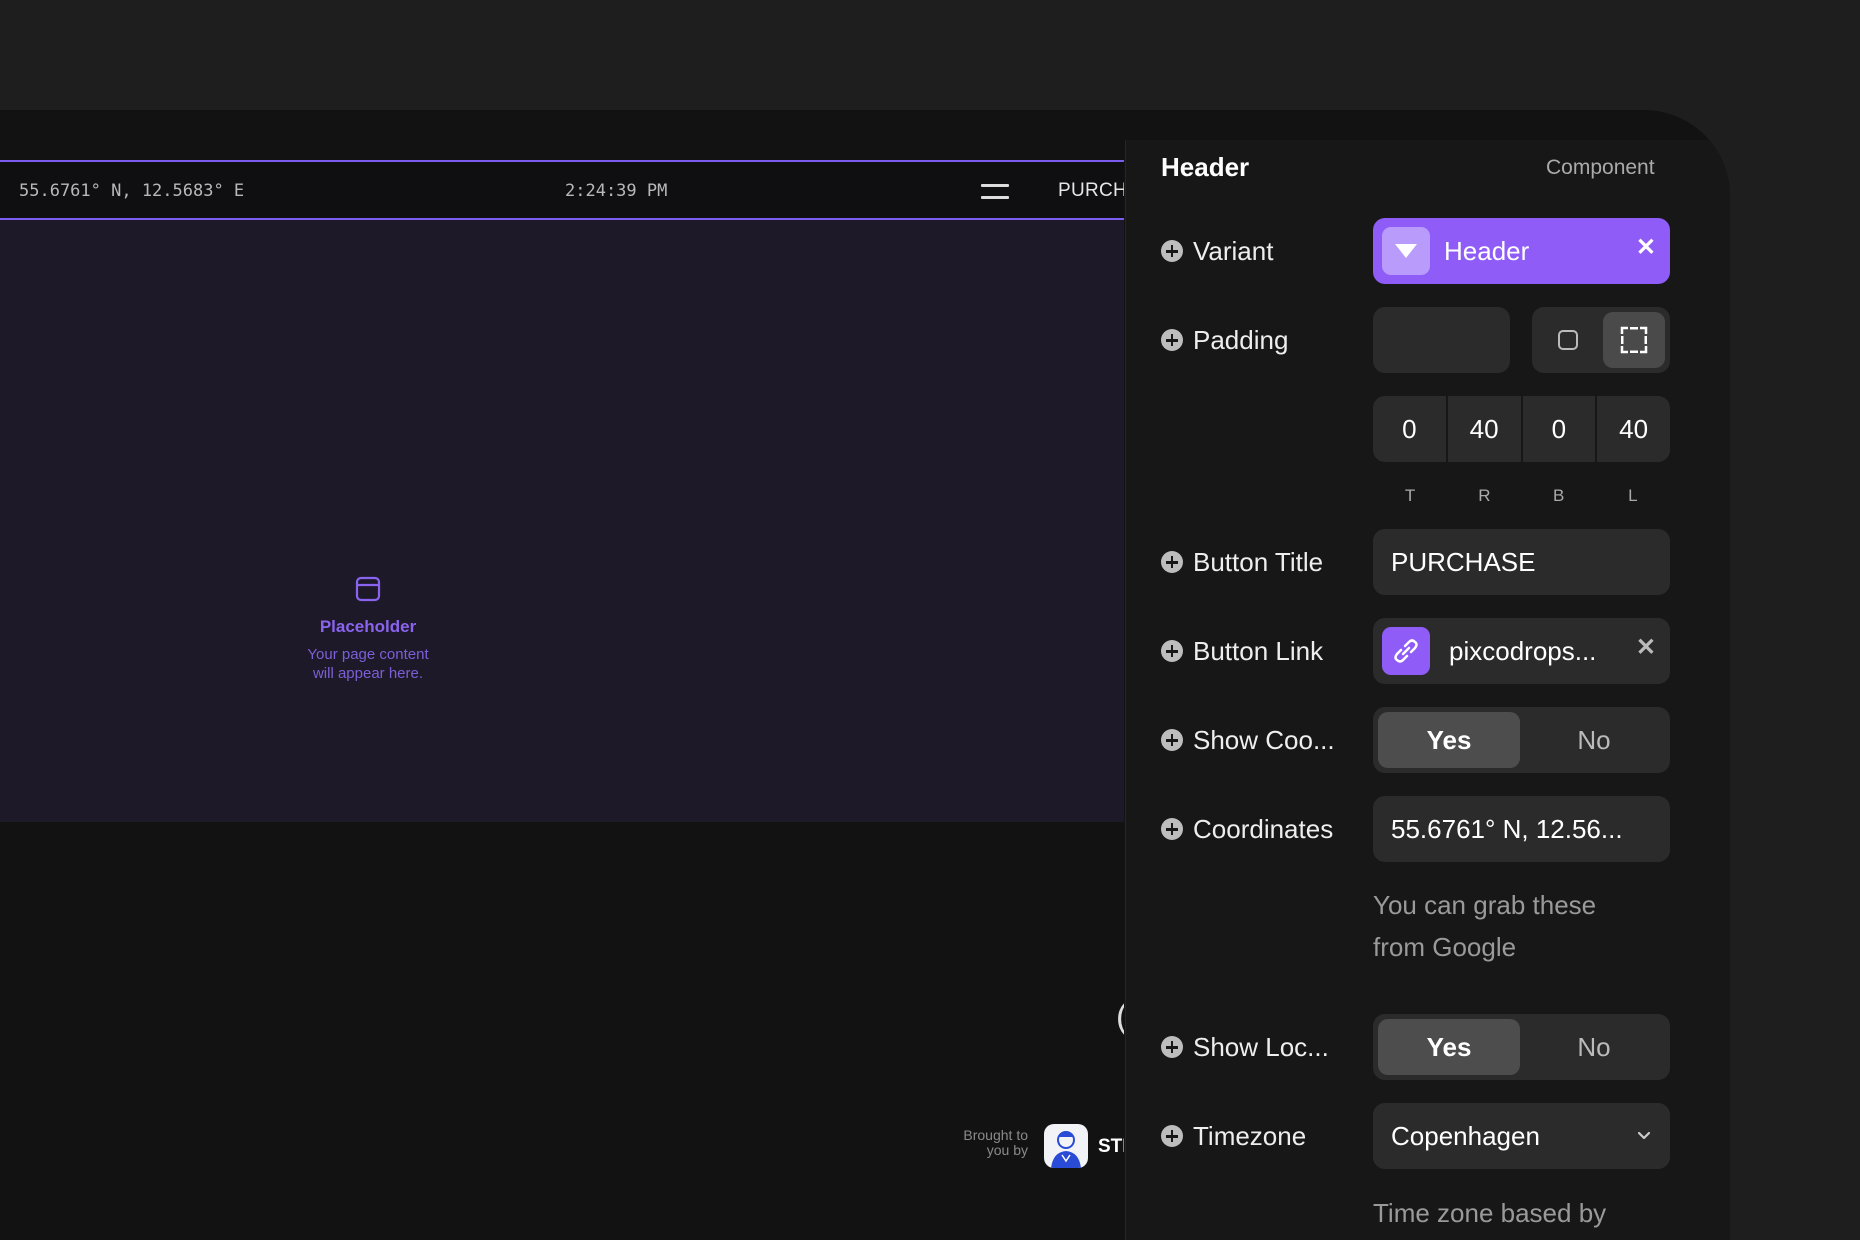 Image resolution: width=1860 pixels, height=1240 pixels. What do you see at coordinates (1445, 947) in the screenshot?
I see `coordinates-hint-line2: from Google` at bounding box center [1445, 947].